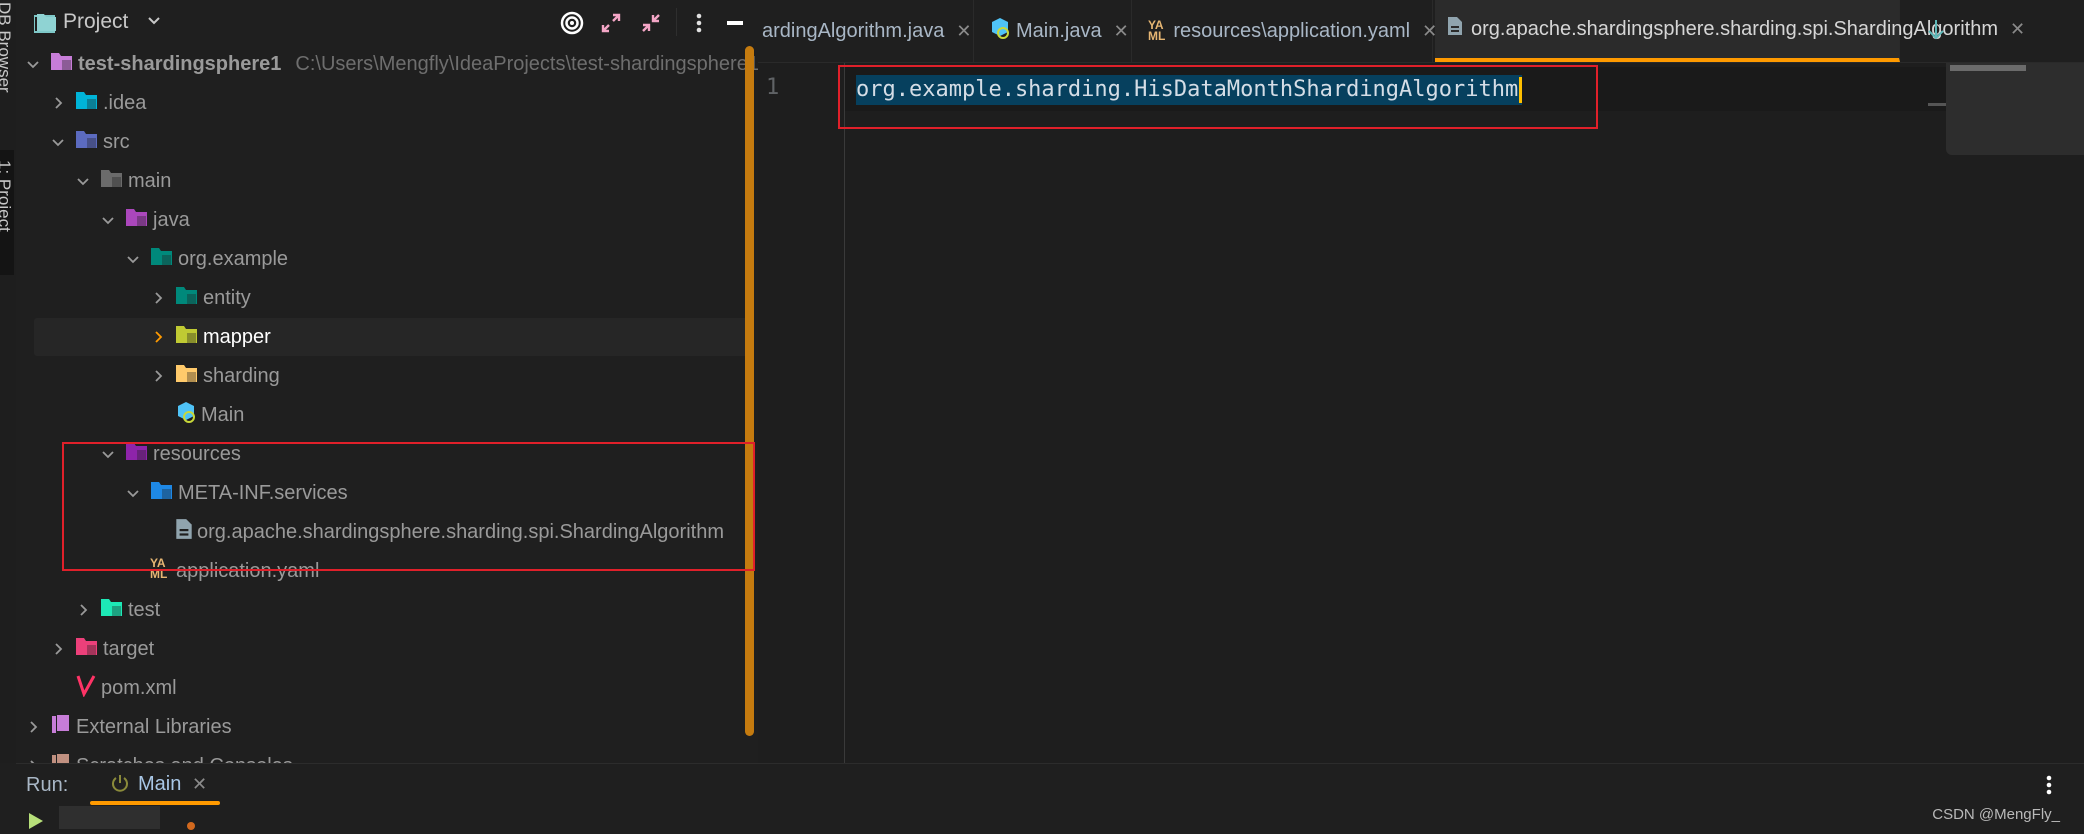  I want to click on idea-folder-icon, so click(87, 103).